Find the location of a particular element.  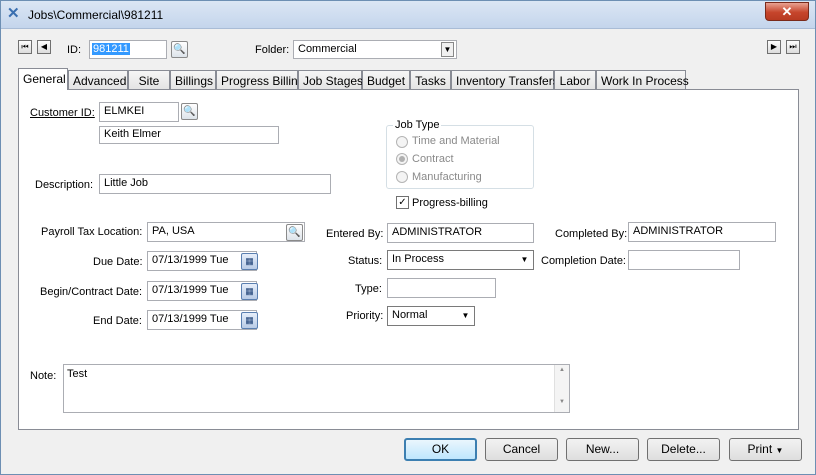

customer-name-field: Keith Elmer is located at coordinates (189, 135).